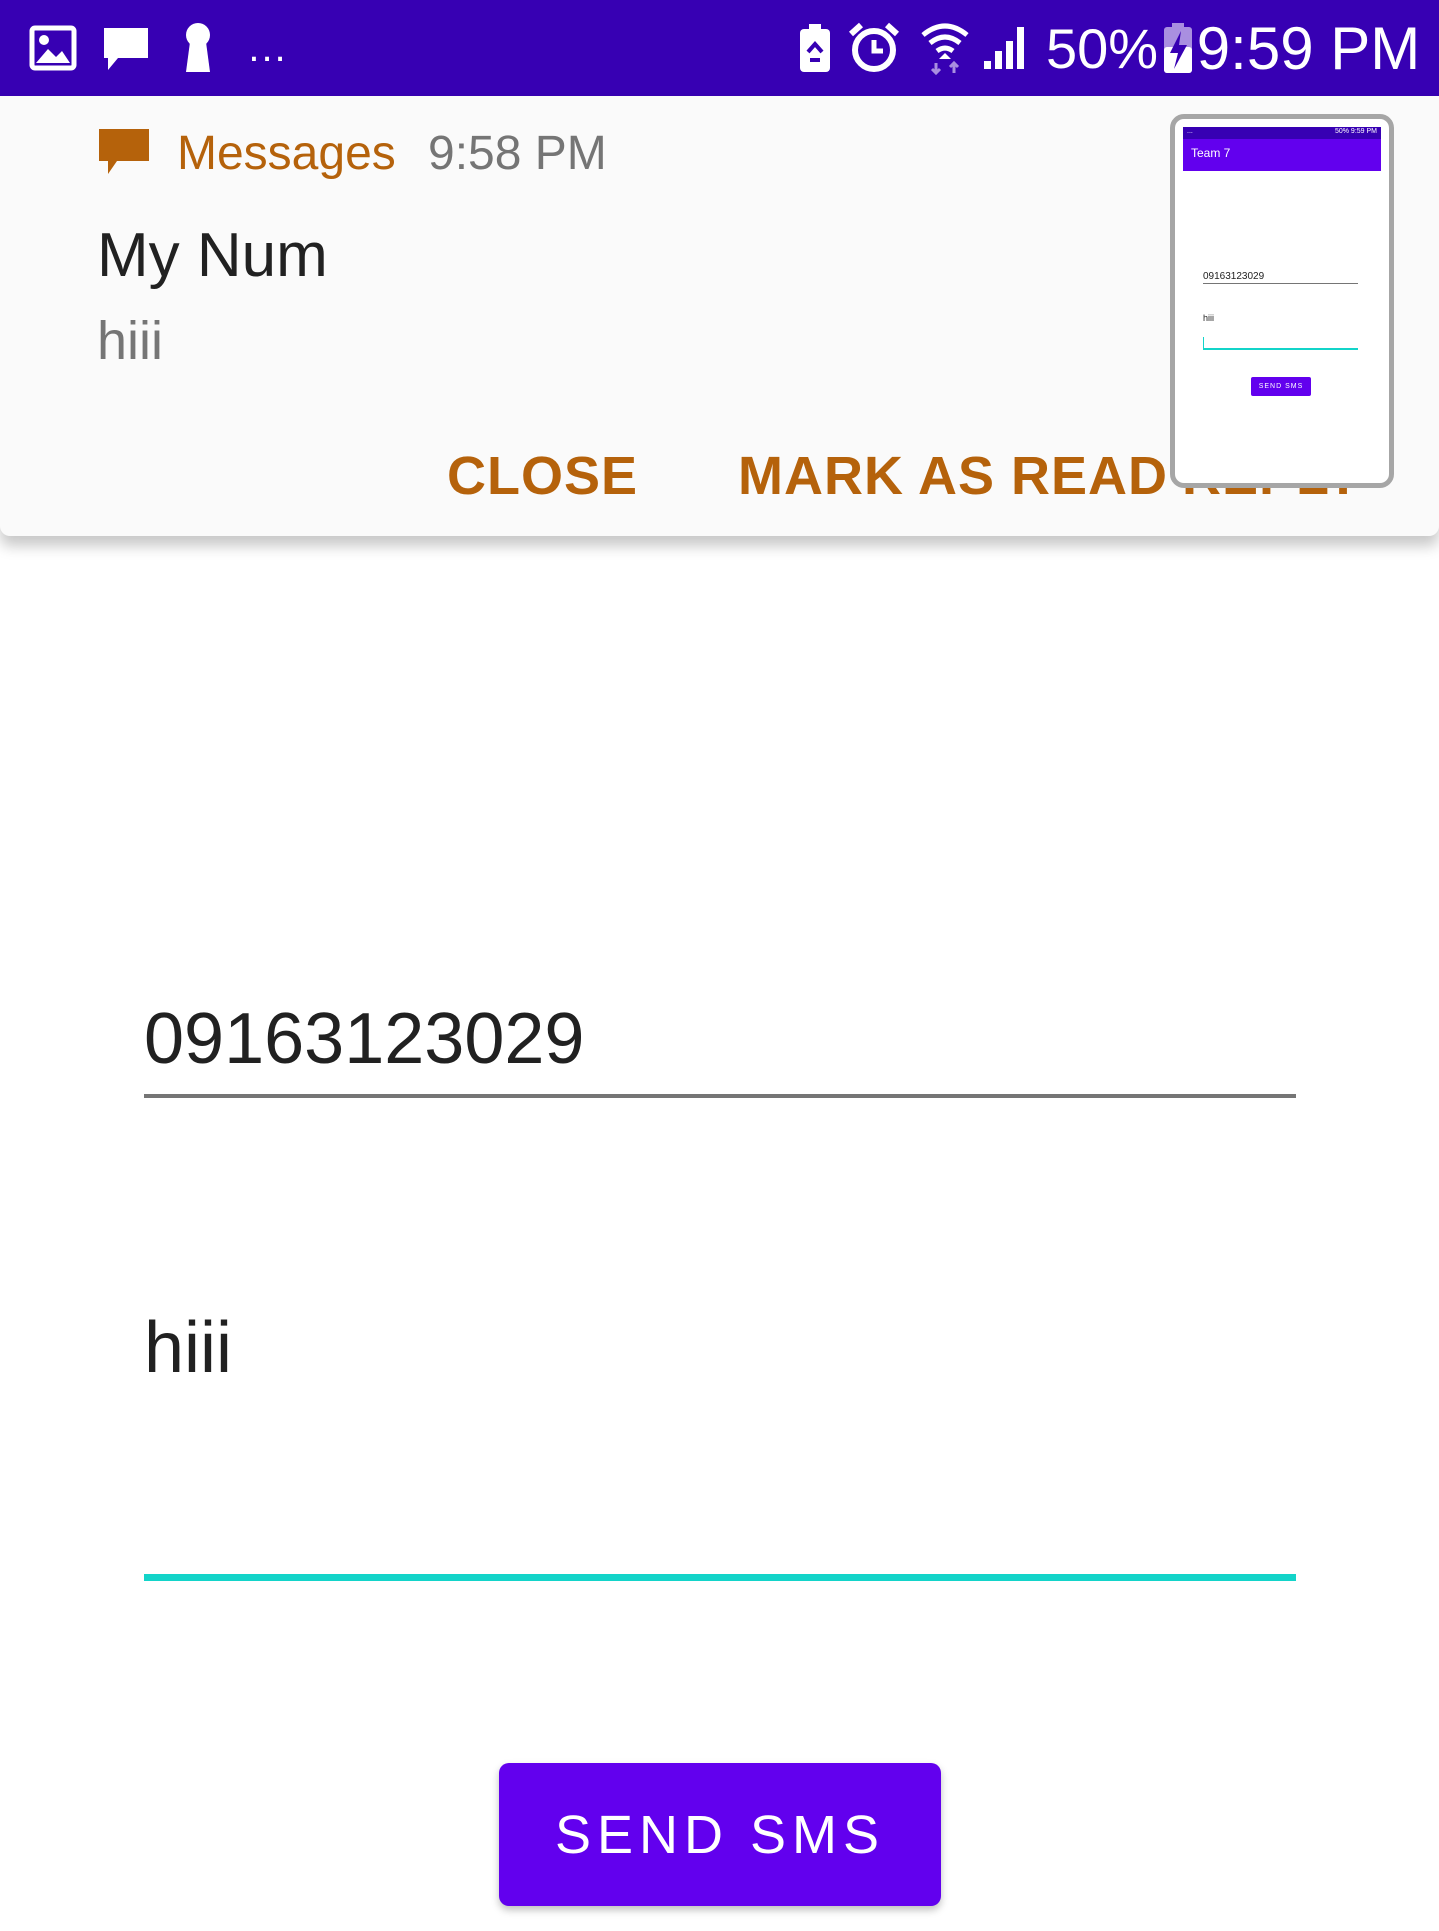  I want to click on notification-title: My Num, so click(212, 255).